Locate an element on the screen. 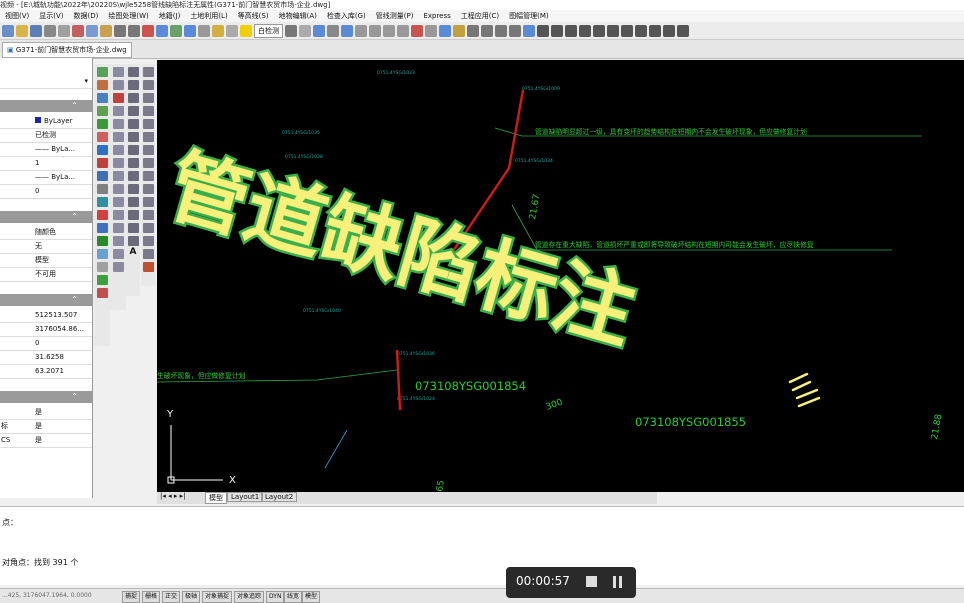 This screenshot has height=603, width=964. mtext-tool-icon is located at coordinates (133, 241).